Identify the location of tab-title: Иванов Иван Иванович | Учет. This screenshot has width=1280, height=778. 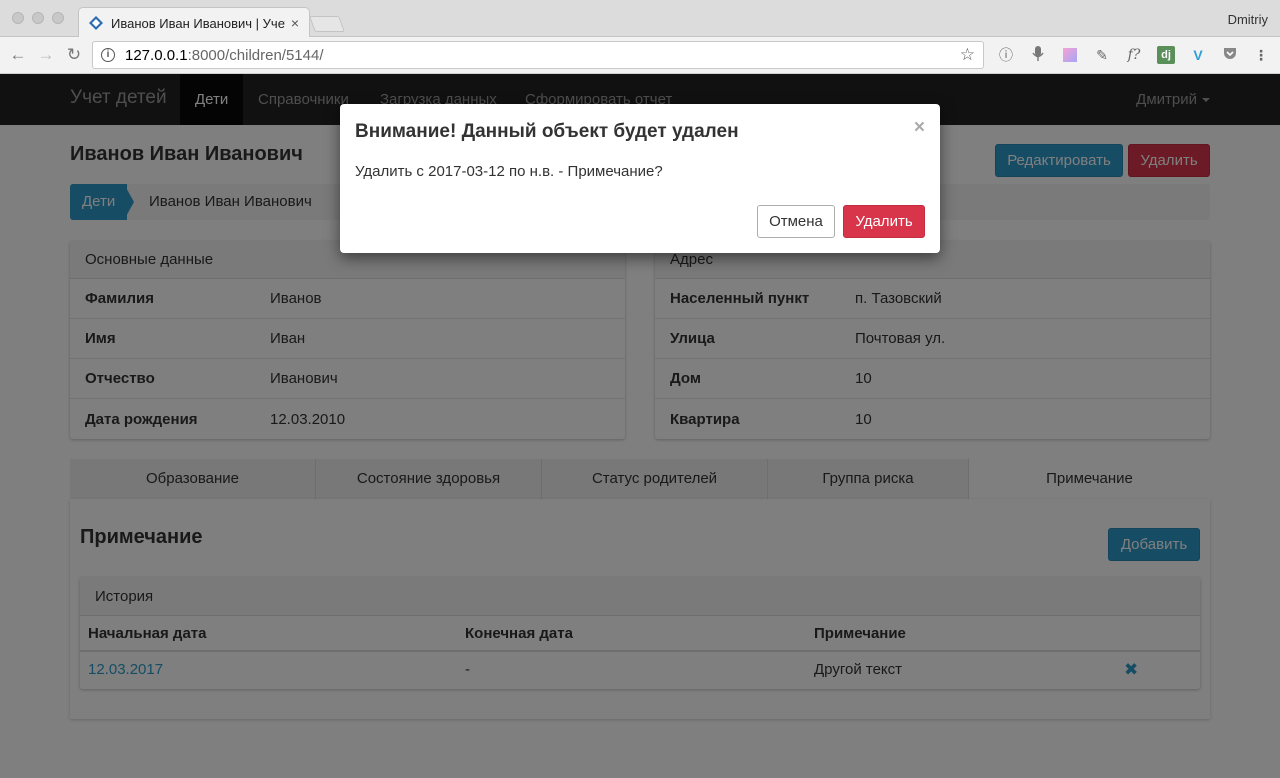
(198, 23).